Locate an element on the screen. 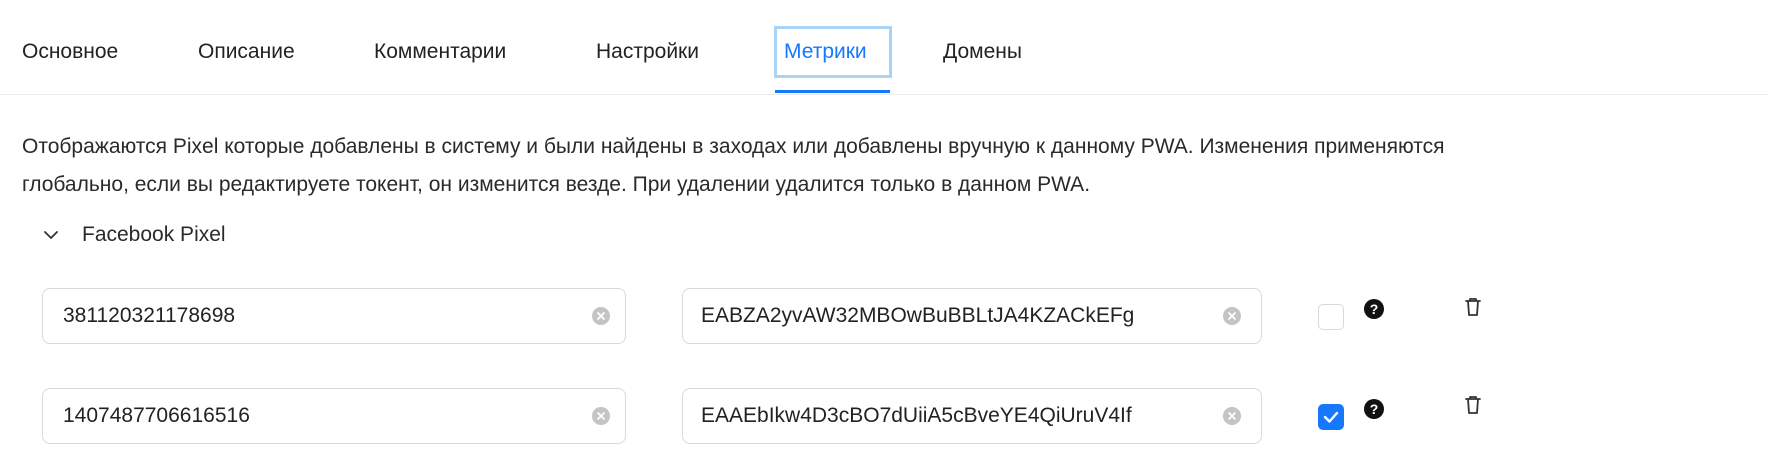  tab-domains: Домены is located at coordinates (982, 52).